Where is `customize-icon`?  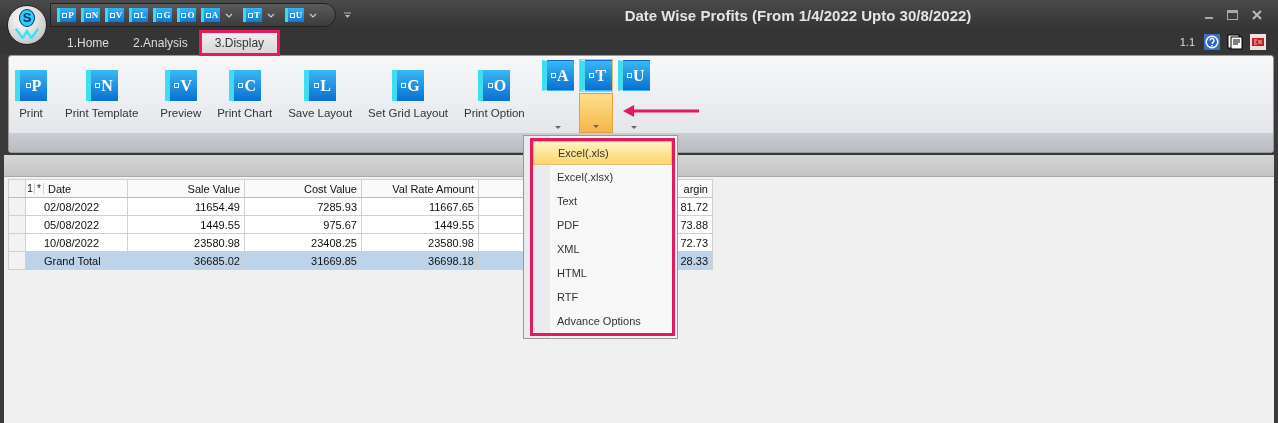
customize-icon is located at coordinates (347, 15).